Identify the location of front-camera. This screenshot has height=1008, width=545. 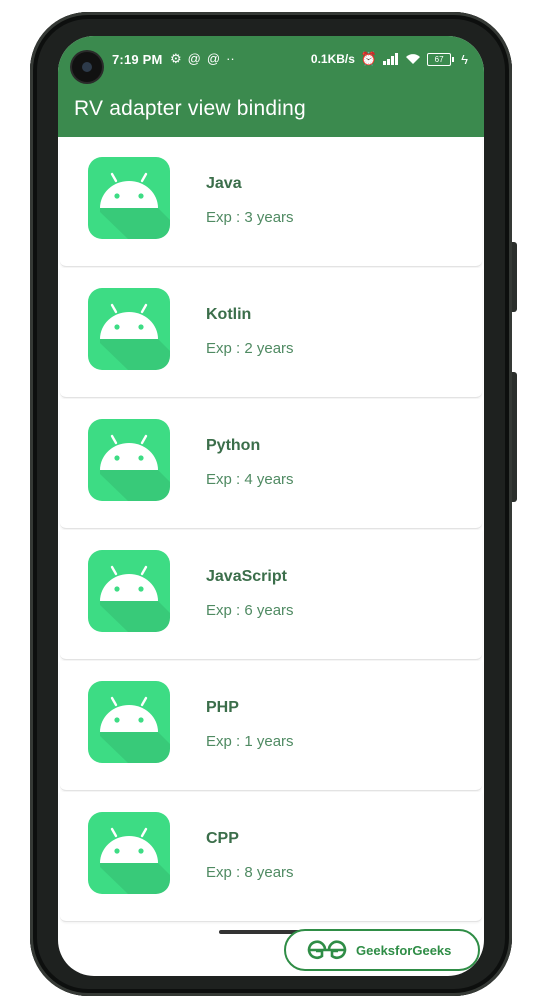
(87, 67).